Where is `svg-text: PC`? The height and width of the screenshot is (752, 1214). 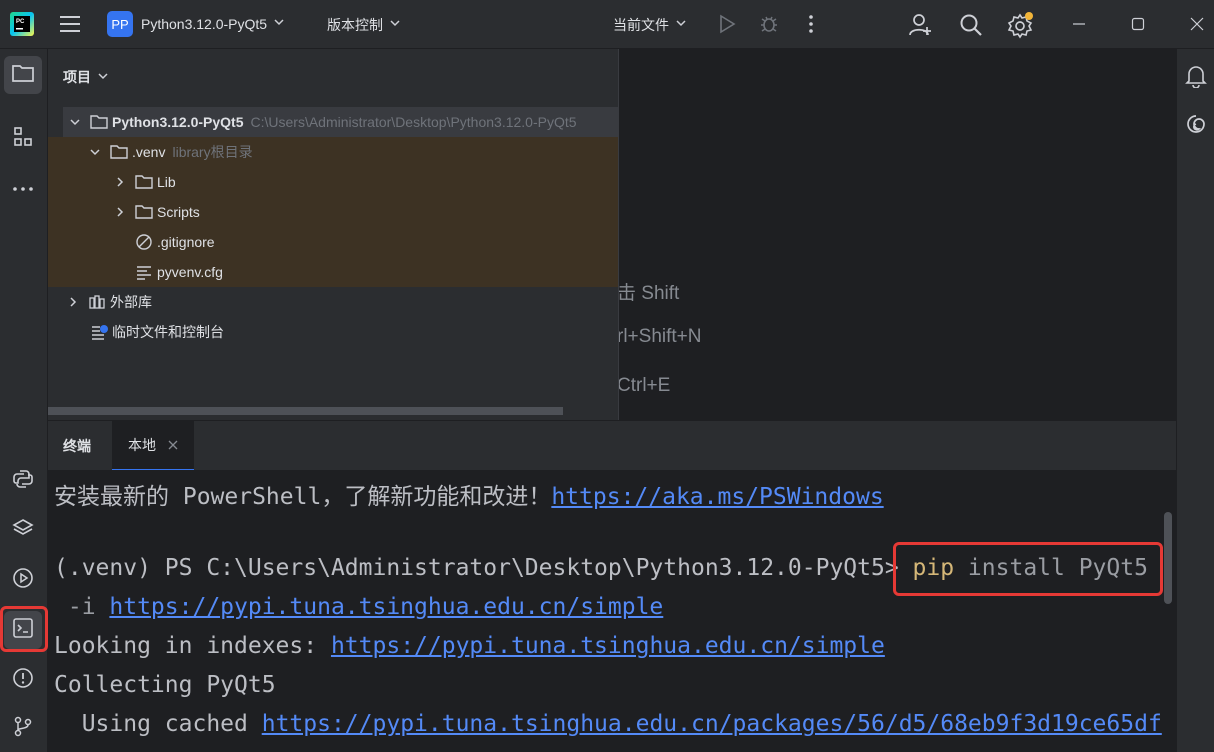
svg-text: PC is located at coordinates (20, 22).